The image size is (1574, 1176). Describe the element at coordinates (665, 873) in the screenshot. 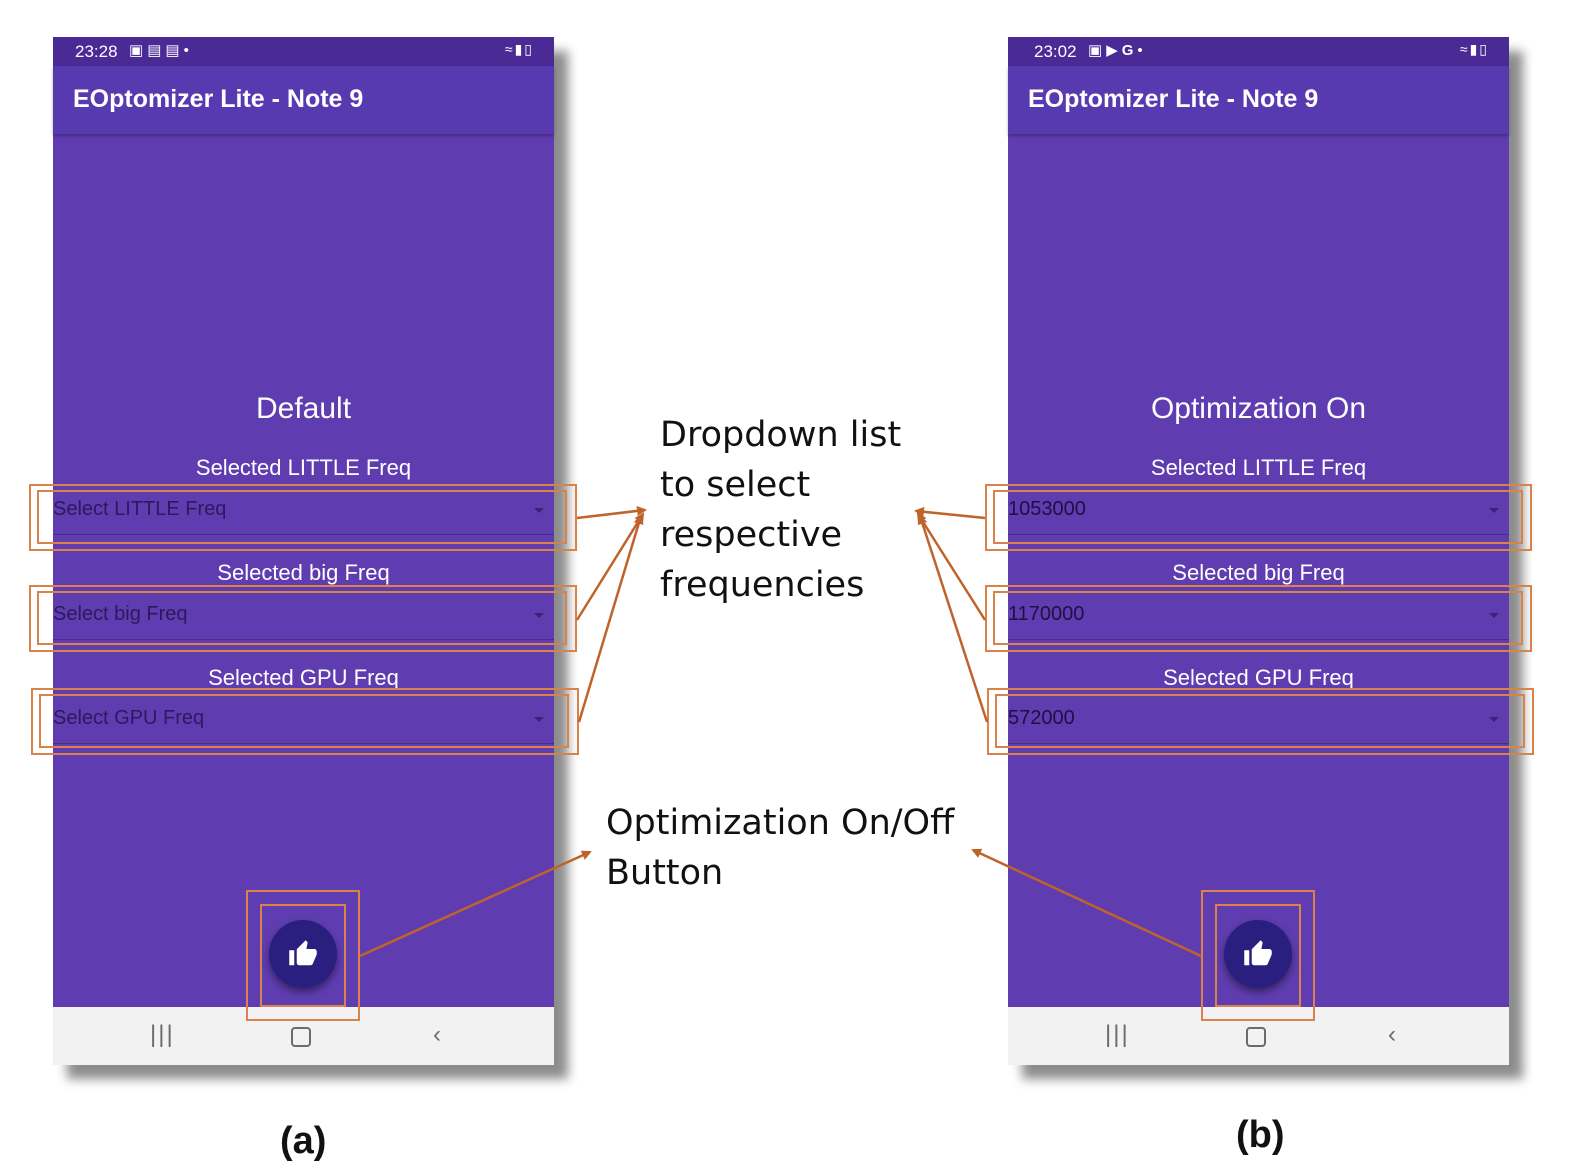

I see `callout-line: Button` at that location.